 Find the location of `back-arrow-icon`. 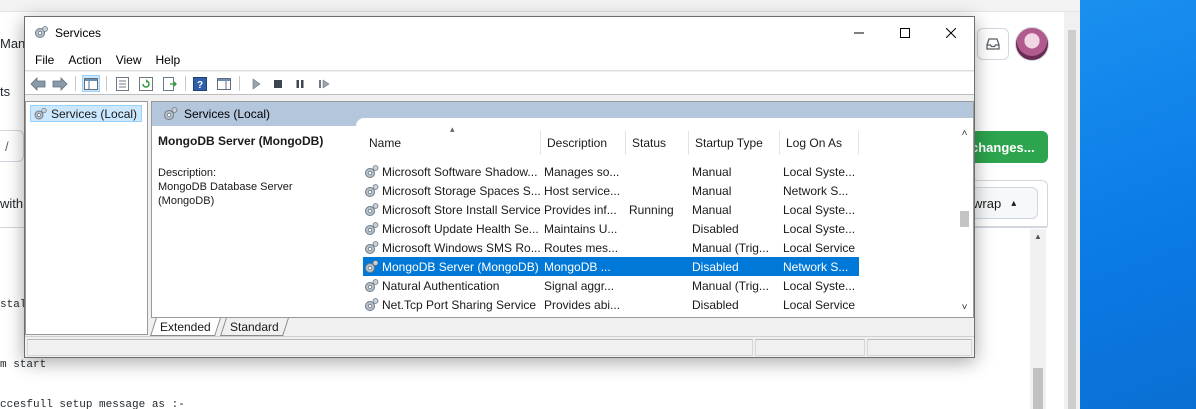

back-arrow-icon is located at coordinates (38, 83).